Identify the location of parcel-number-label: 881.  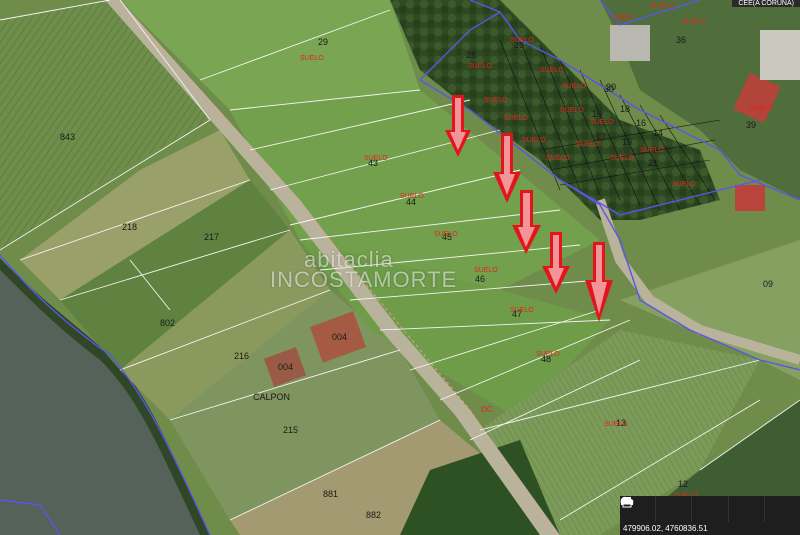
(330, 494).